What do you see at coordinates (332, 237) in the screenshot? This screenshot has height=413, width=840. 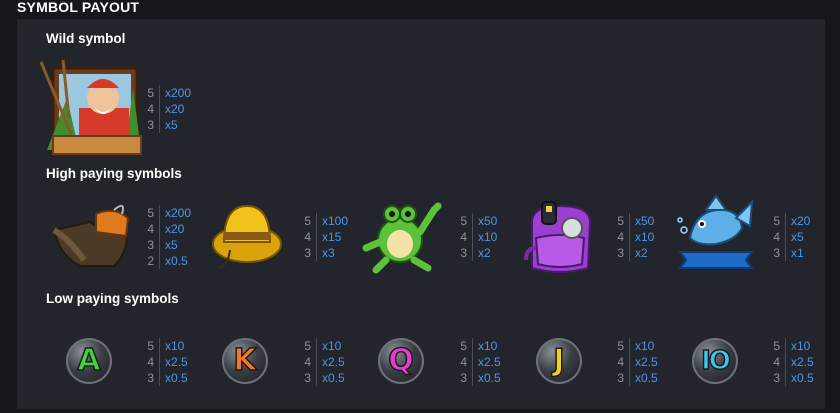 I see `multiplier: x15` at bounding box center [332, 237].